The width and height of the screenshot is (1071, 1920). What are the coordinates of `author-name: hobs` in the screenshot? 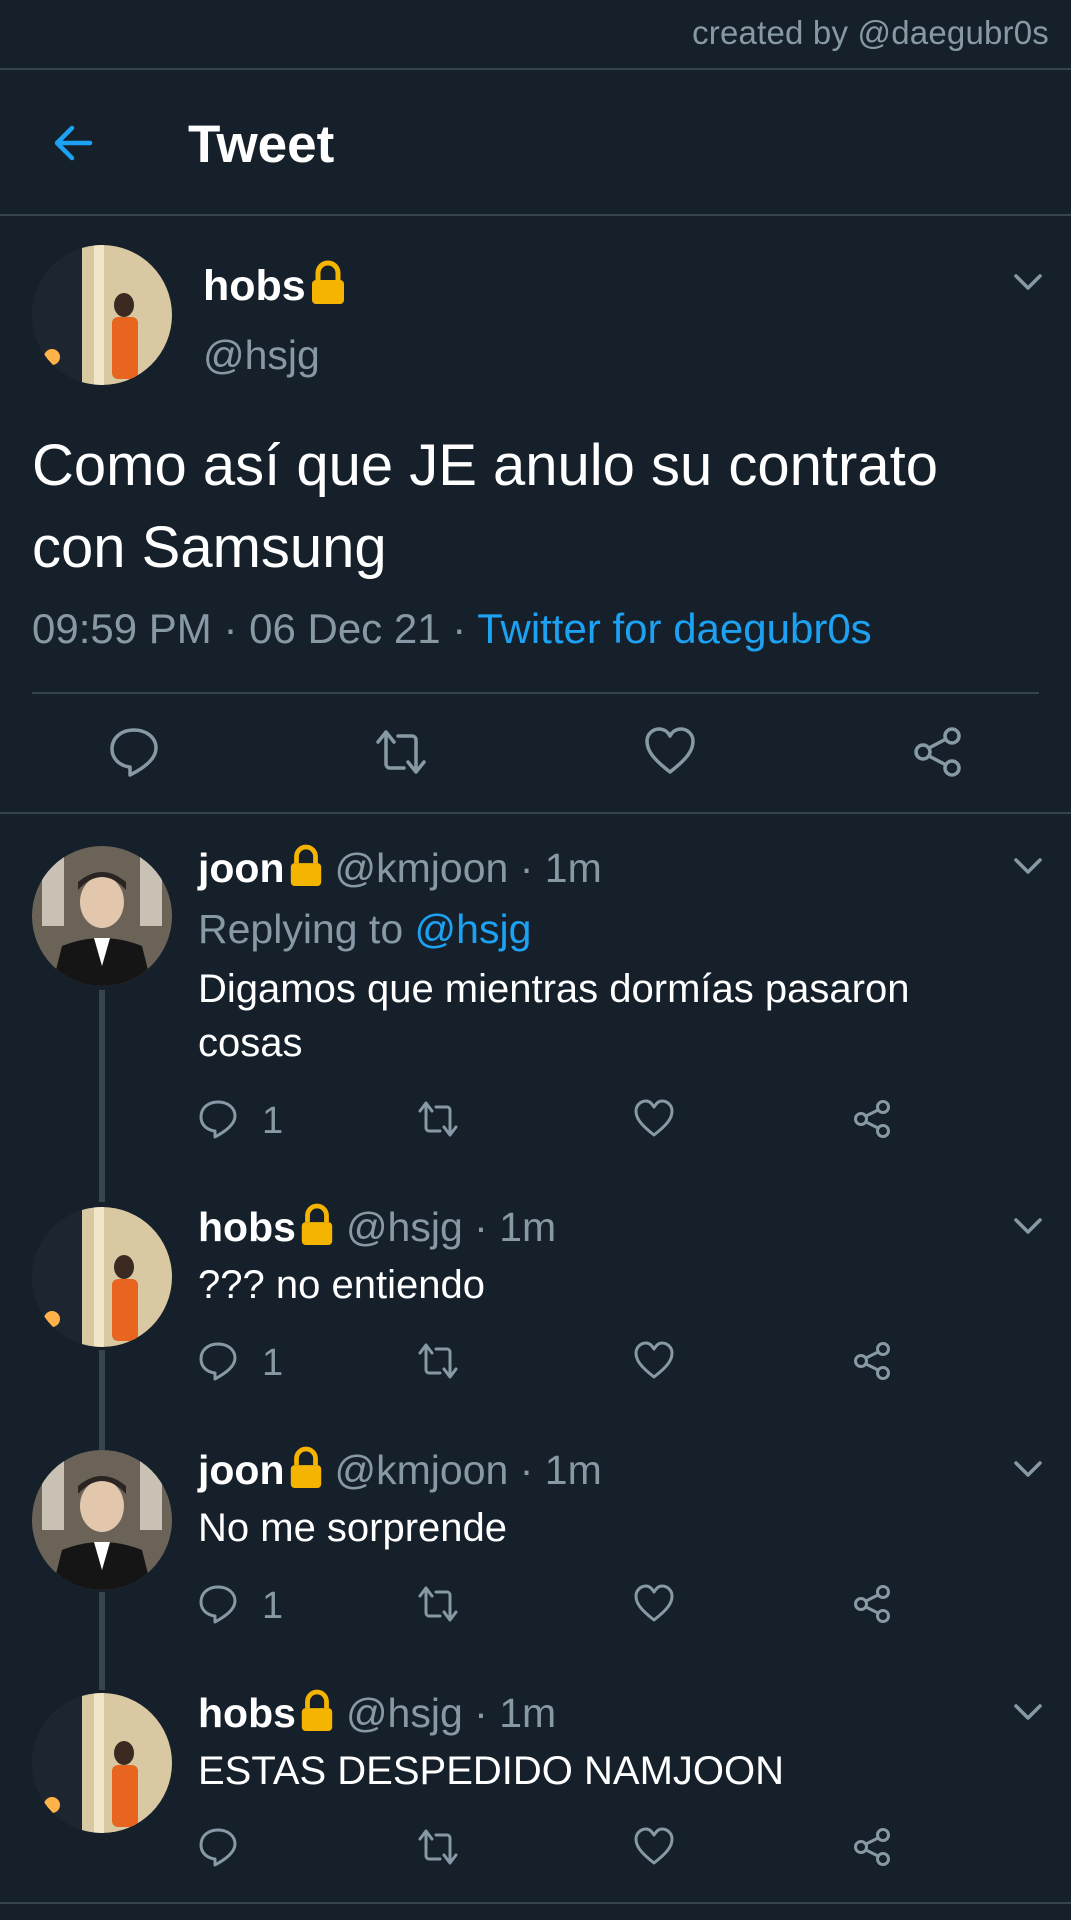 It's located at (275, 285).